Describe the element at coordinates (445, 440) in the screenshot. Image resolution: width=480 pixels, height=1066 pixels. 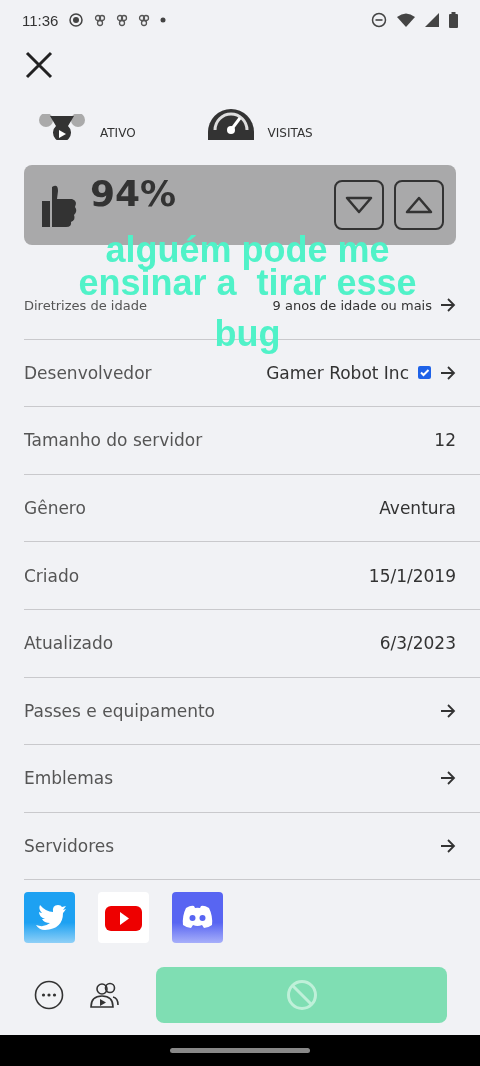
I see `row-value: 12` at that location.